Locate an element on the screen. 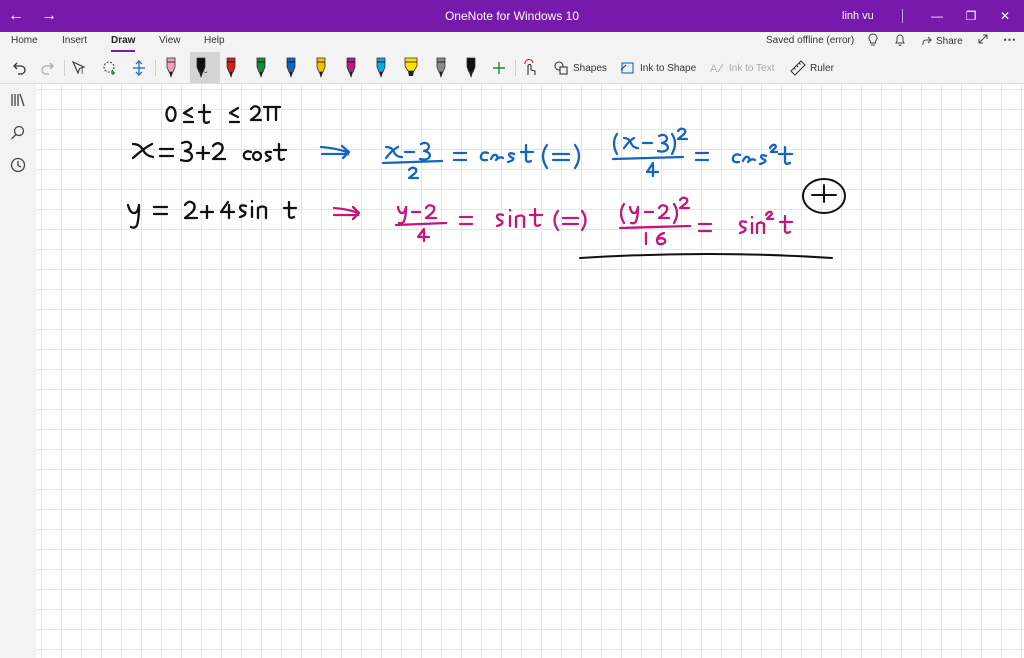 The image size is (1024, 658). pen-7-button is located at coordinates (351, 68).